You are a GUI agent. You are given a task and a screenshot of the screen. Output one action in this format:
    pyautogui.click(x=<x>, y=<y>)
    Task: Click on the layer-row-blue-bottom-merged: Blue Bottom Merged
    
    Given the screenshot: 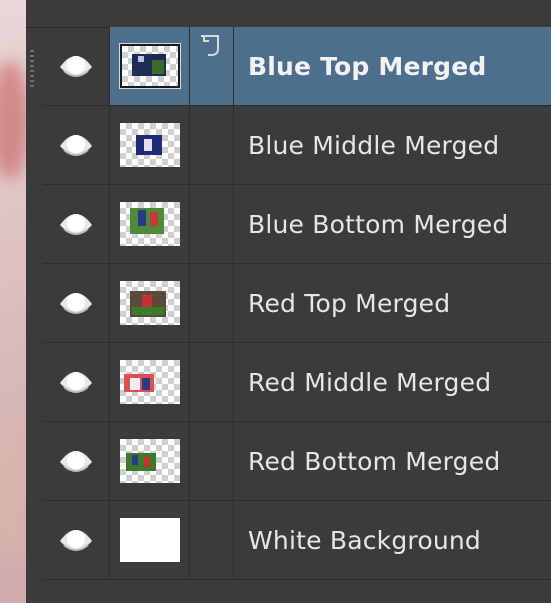 What is the action you would take?
    pyautogui.click(x=297, y=224)
    